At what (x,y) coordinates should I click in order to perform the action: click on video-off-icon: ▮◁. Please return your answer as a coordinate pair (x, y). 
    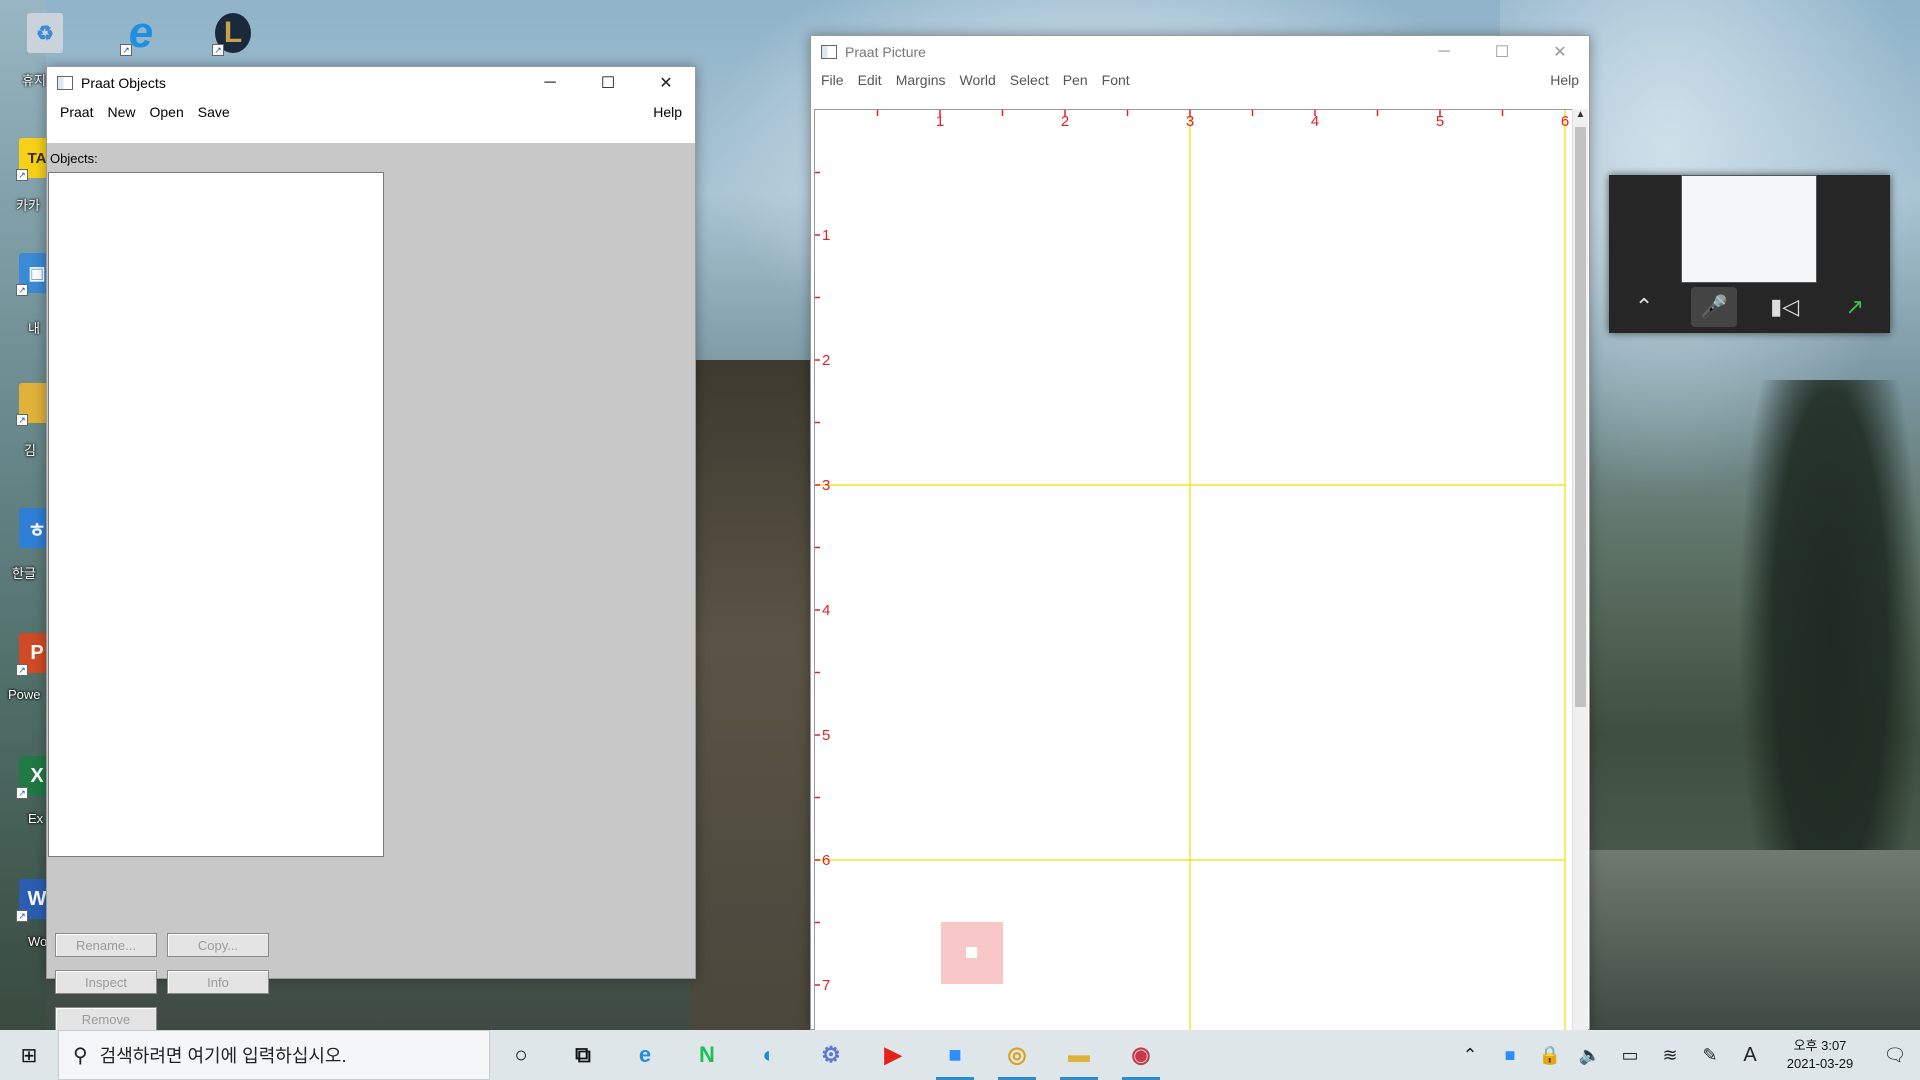
    Looking at the image, I should click on (1785, 307).